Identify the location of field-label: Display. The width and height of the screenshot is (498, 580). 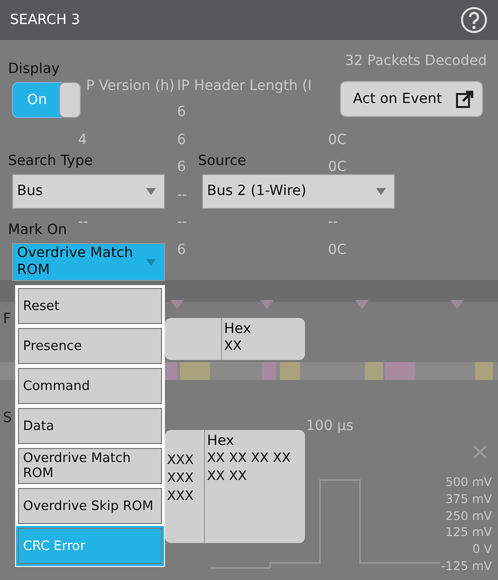
(34, 69).